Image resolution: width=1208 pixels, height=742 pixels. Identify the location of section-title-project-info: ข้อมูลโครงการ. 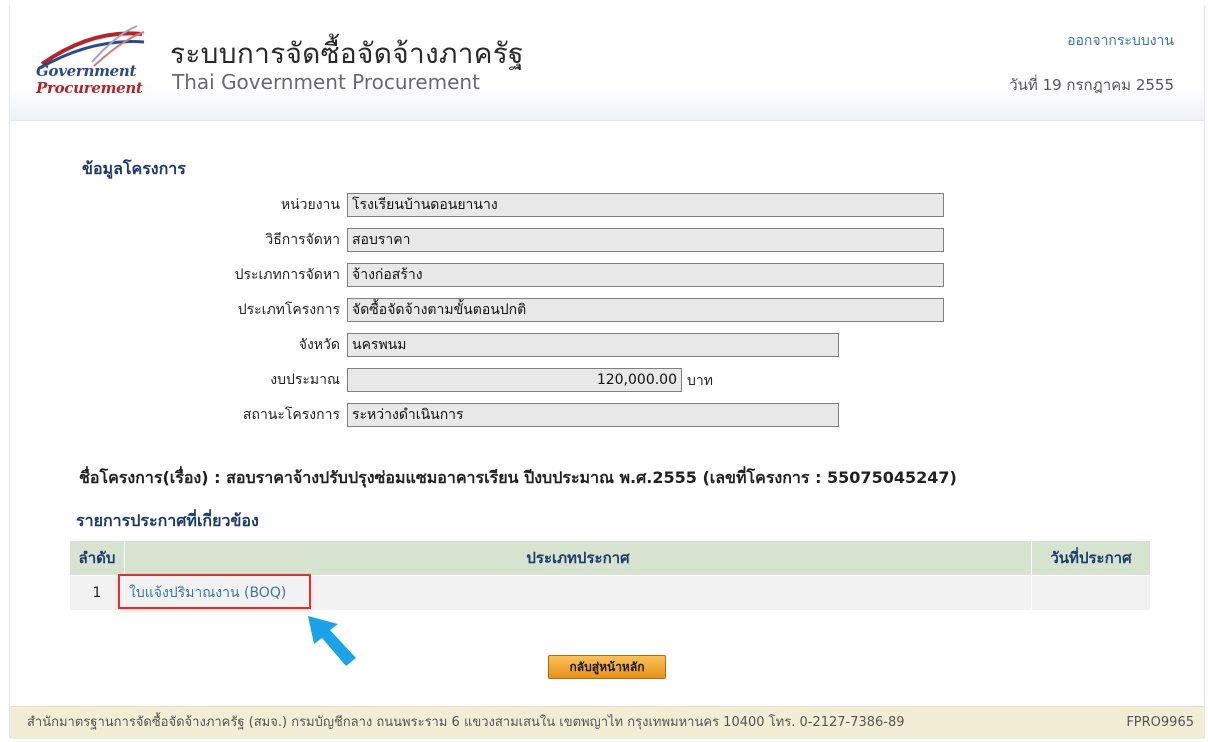
(134, 168).